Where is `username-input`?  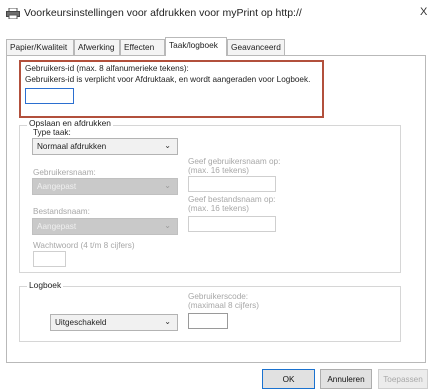 username-input is located at coordinates (232, 184).